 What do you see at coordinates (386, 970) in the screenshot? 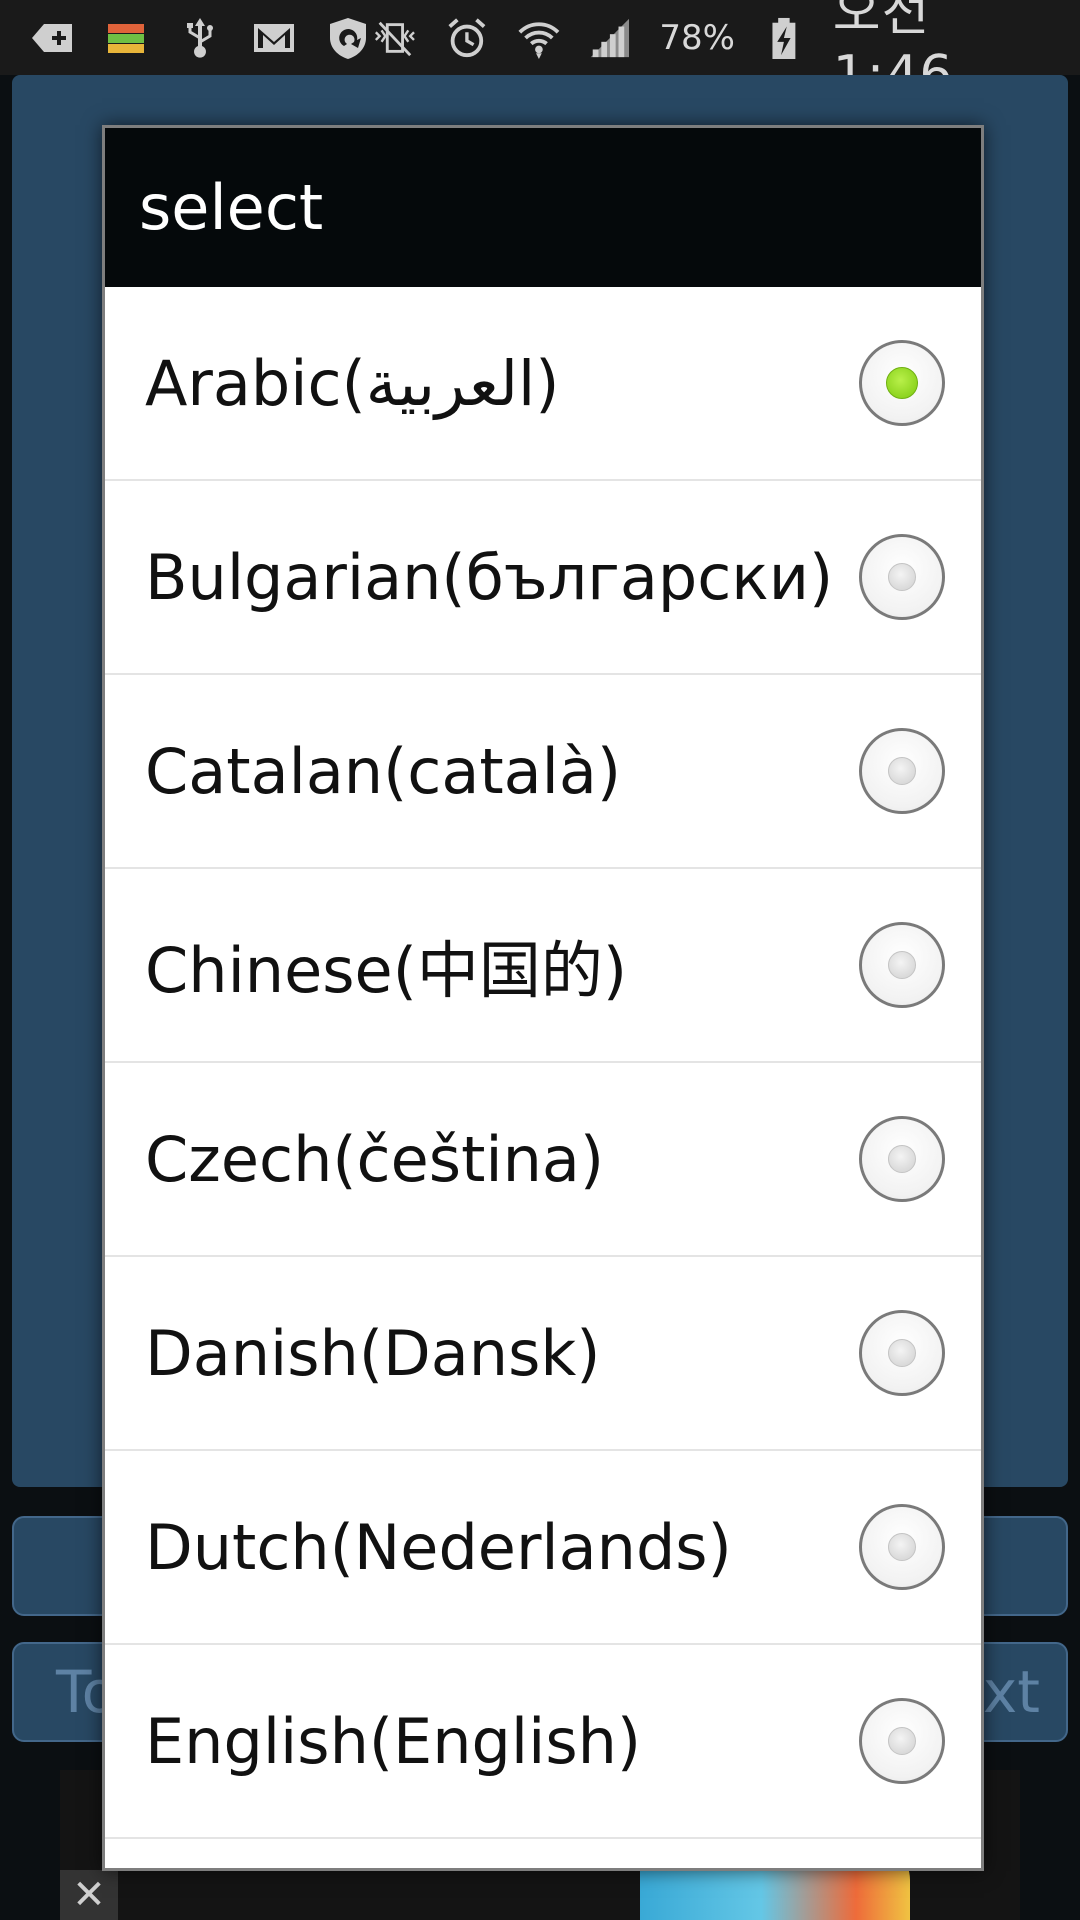
I see `language-option-label: Chinese(中国的)` at bounding box center [386, 970].